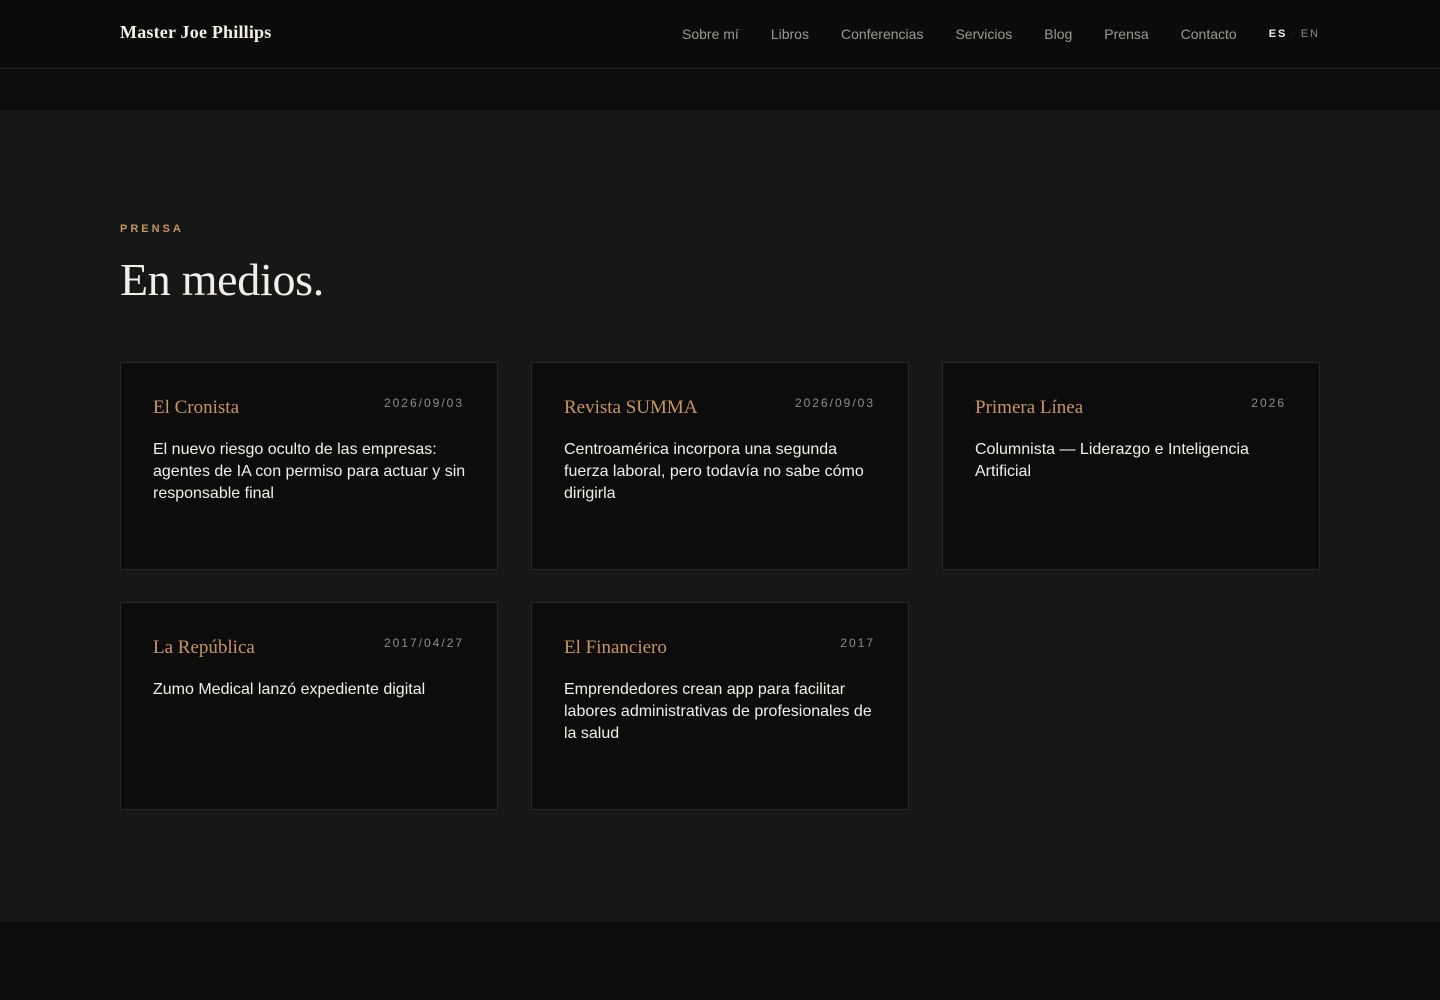 The image size is (1440, 1000). Describe the element at coordinates (195, 32) in the screenshot. I see `site-logo: Master Joe Phillips` at that location.